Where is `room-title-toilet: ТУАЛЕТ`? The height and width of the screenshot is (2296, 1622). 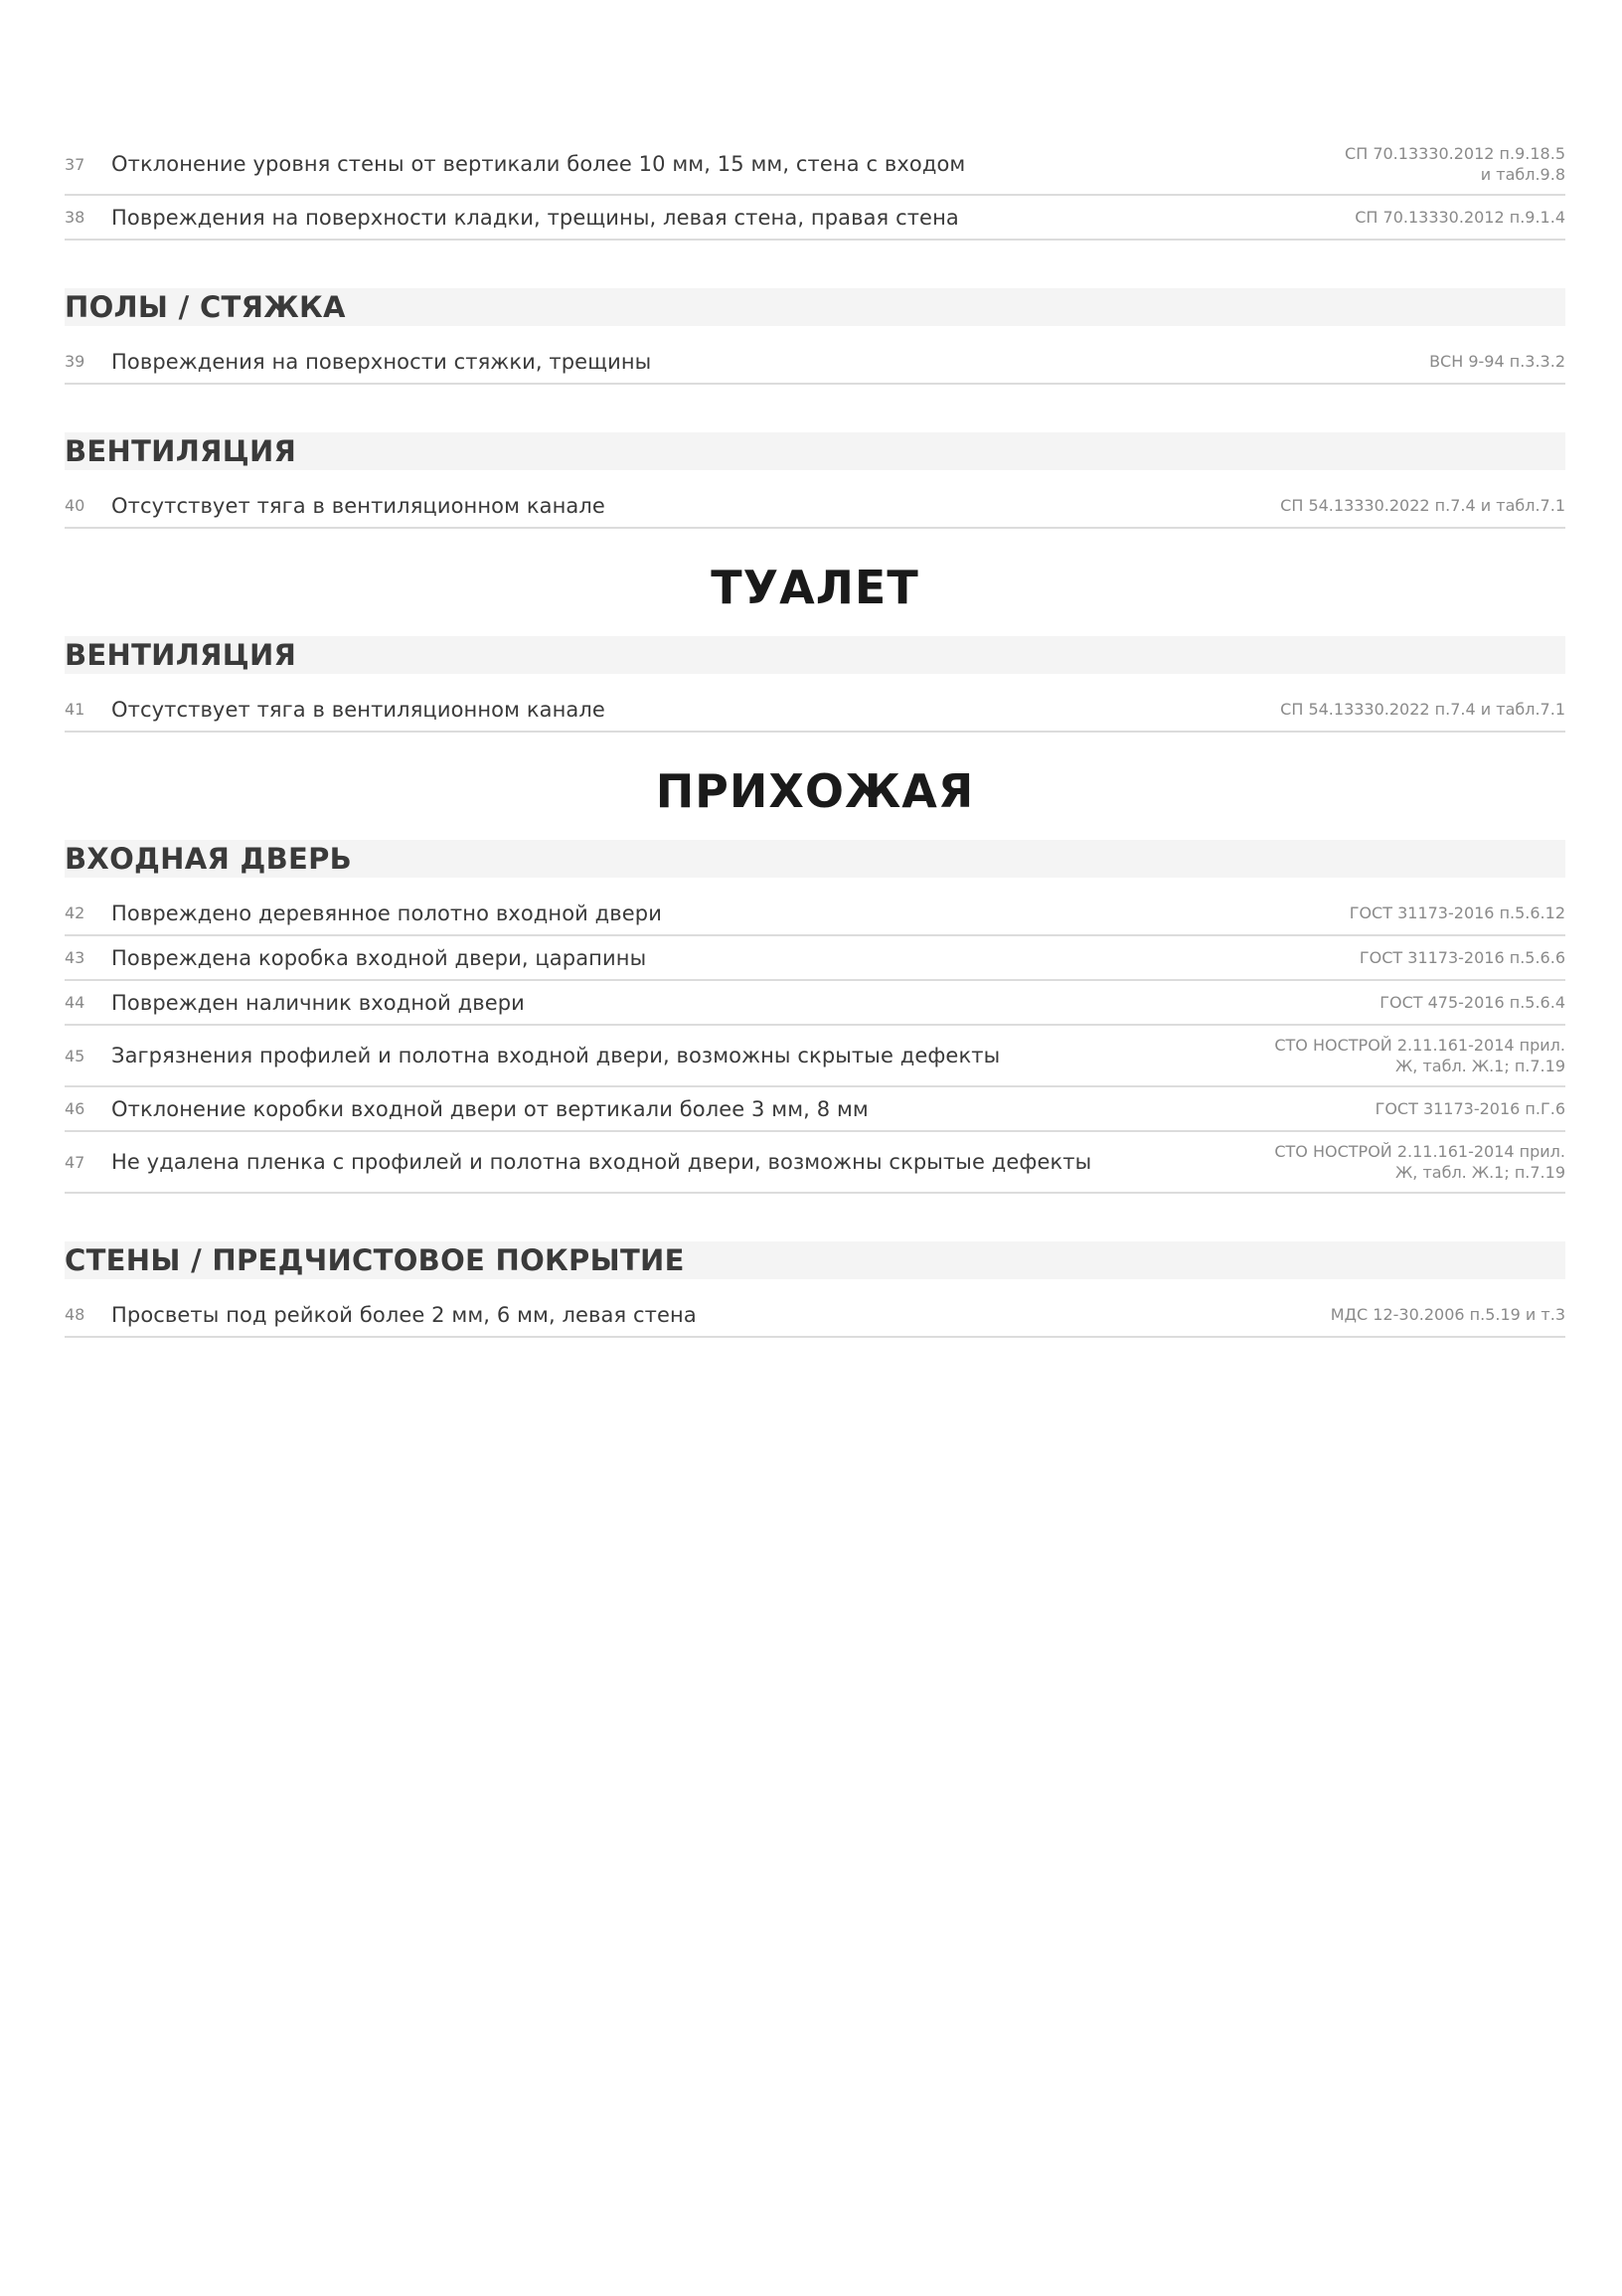 room-title-toilet: ТУАЛЕТ is located at coordinates (815, 587).